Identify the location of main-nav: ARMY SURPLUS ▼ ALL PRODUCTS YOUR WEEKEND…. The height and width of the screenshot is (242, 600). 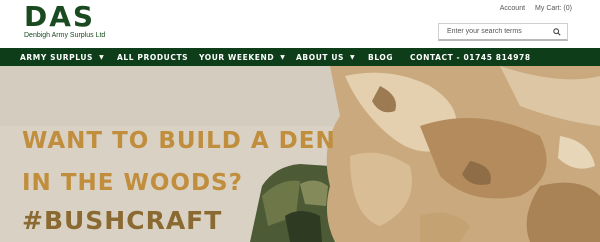
(300, 57).